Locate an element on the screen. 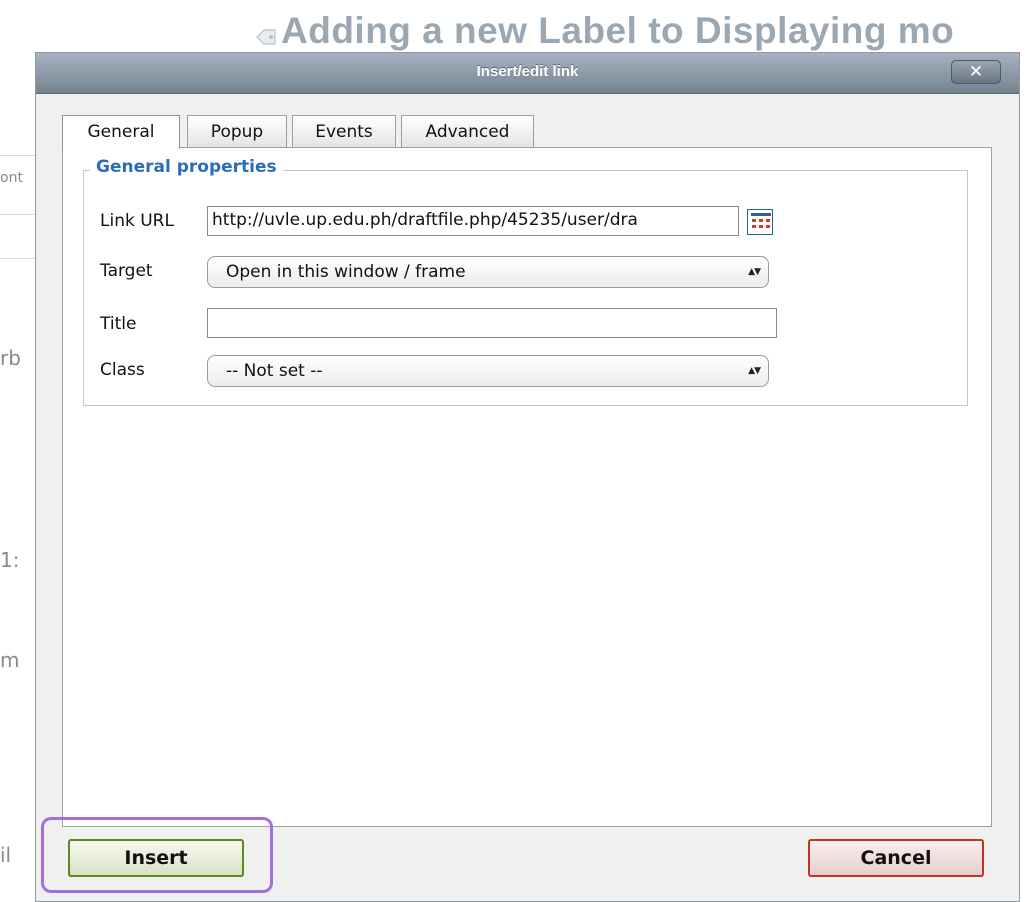 The image size is (1029, 902). tab-advanced: Advanced is located at coordinates (467, 131).